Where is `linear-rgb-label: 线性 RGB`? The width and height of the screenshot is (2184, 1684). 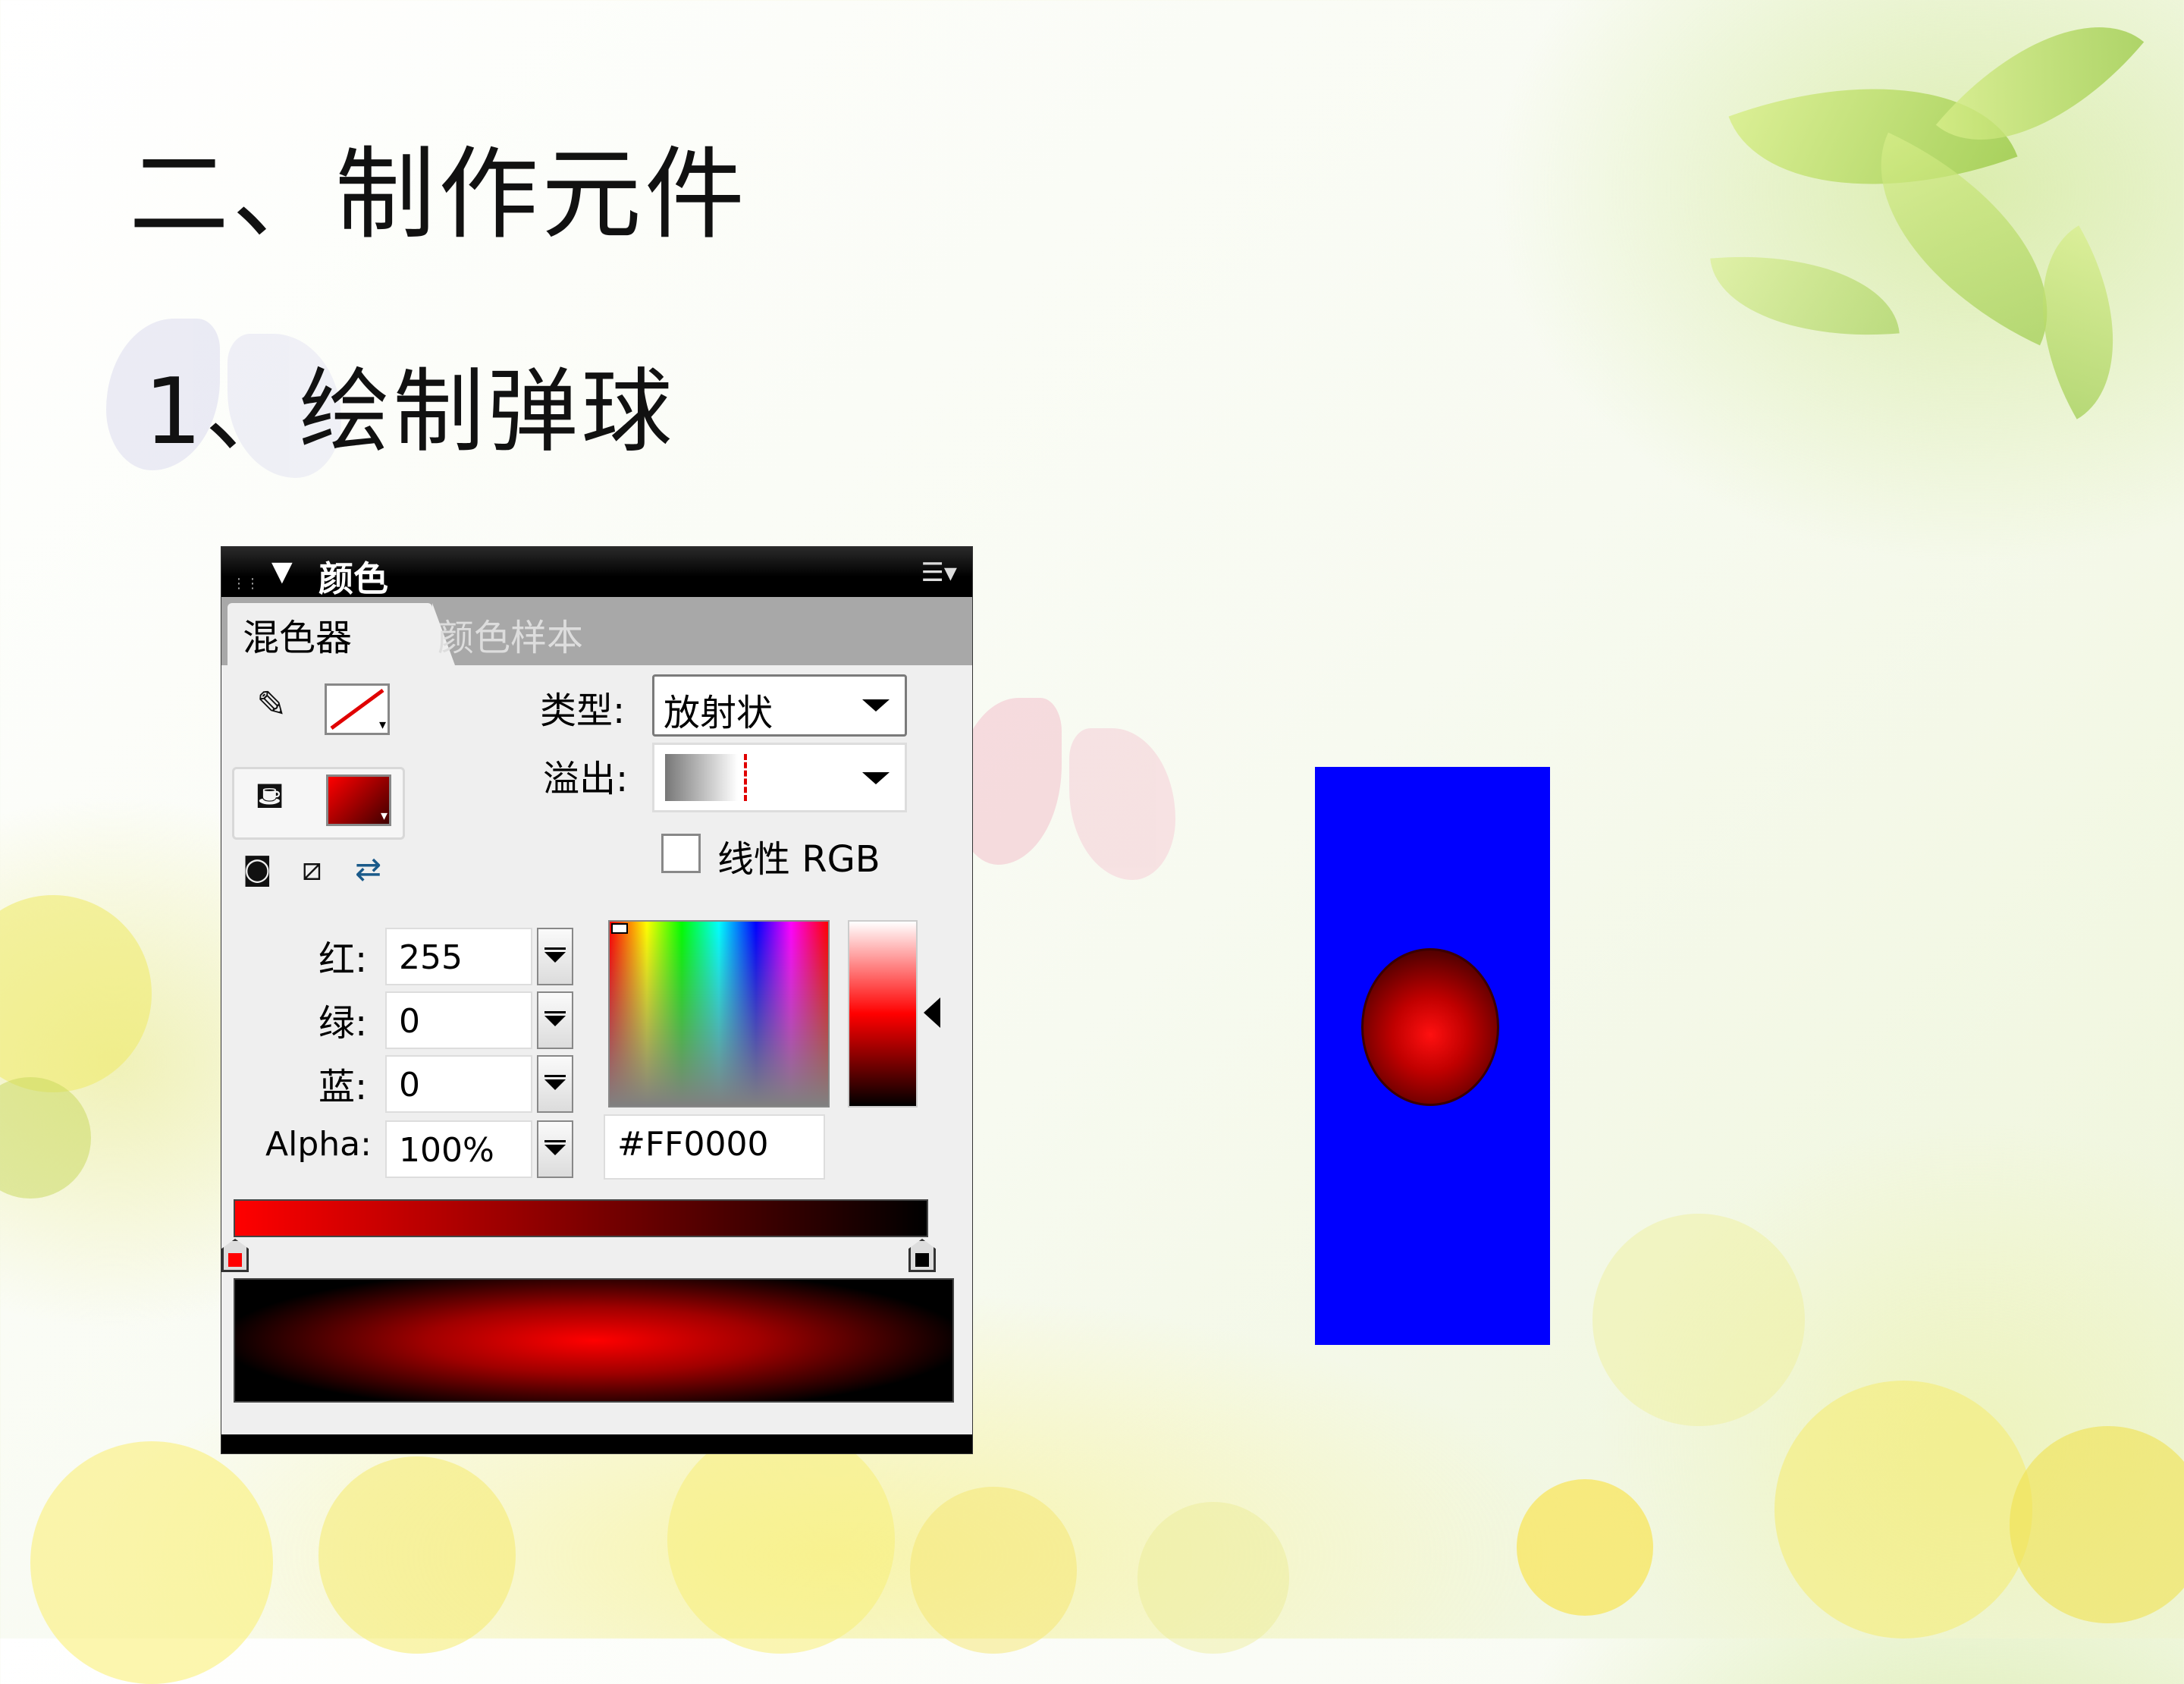 linear-rgb-label: 线性 RGB is located at coordinates (798, 859).